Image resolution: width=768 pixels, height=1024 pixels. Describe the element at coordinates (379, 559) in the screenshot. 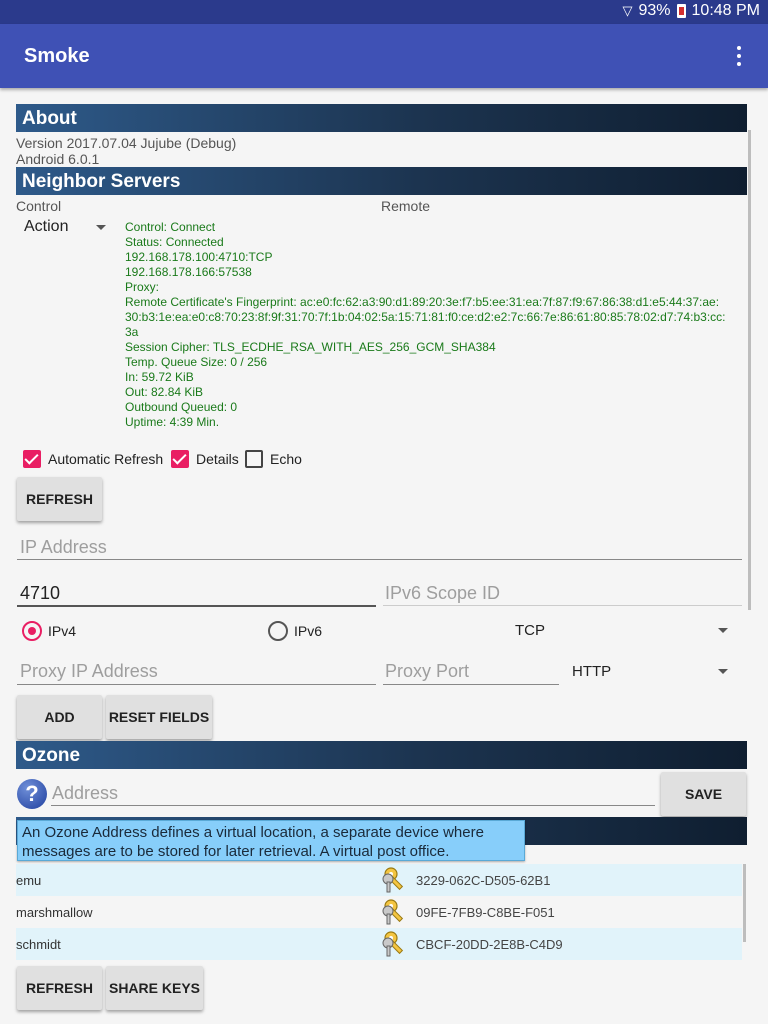

I see `ip-address-underline` at that location.